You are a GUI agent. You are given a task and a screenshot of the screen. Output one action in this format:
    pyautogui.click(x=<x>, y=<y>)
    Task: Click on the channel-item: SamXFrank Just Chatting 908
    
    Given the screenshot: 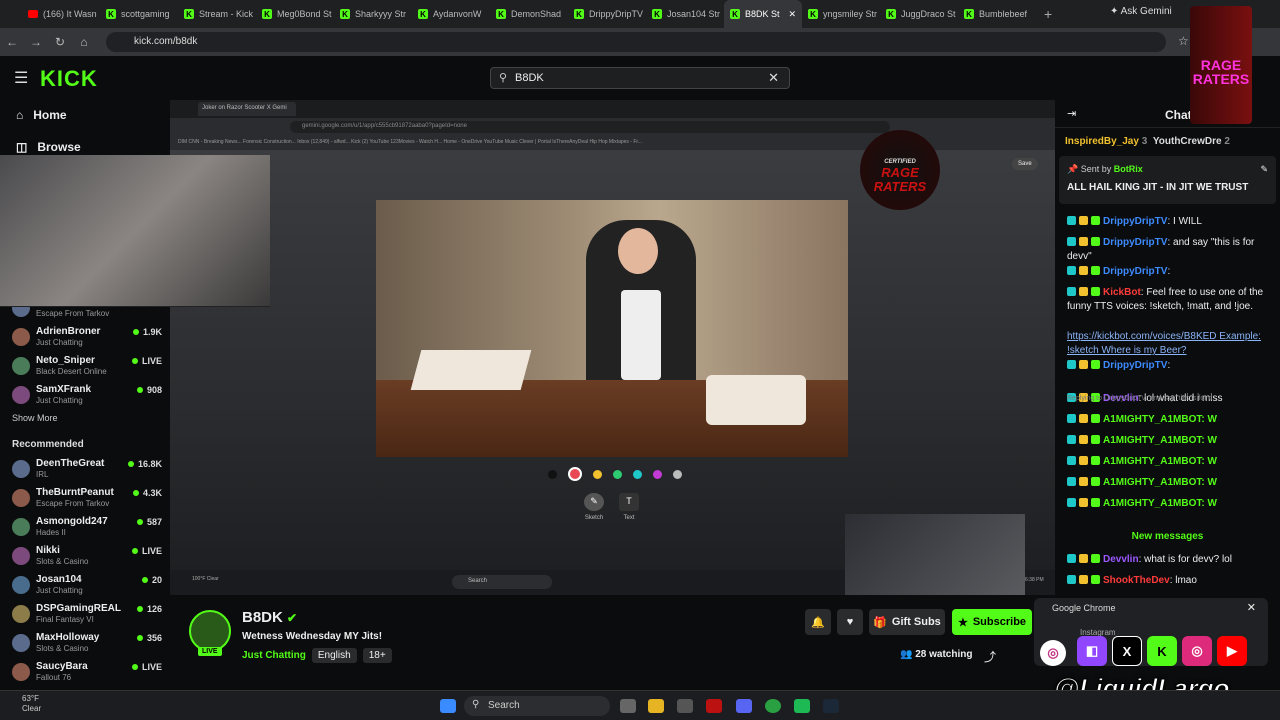 What is the action you would take?
    pyautogui.click(x=87, y=398)
    